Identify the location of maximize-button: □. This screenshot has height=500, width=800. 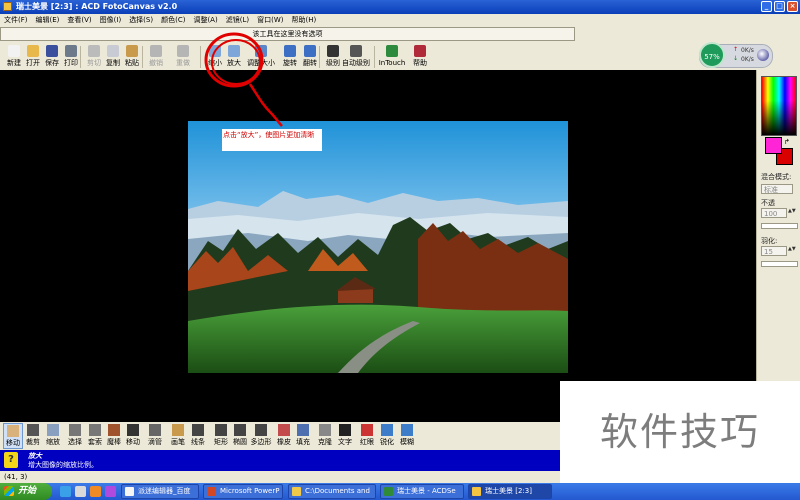
(779, 6).